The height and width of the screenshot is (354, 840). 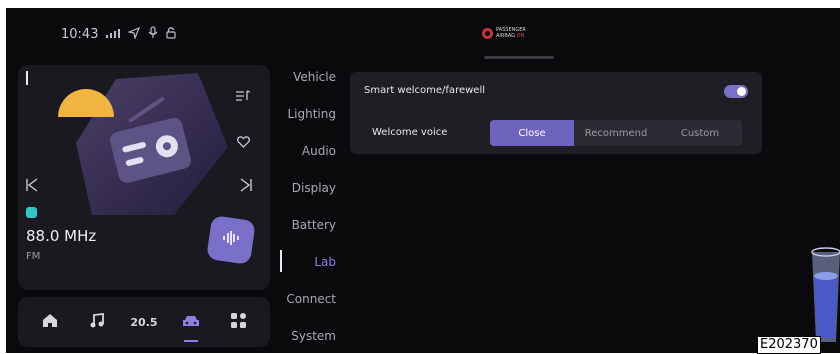 What do you see at coordinates (61, 236) in the screenshot?
I see `radio-frequency: 88.0 MHz` at bounding box center [61, 236].